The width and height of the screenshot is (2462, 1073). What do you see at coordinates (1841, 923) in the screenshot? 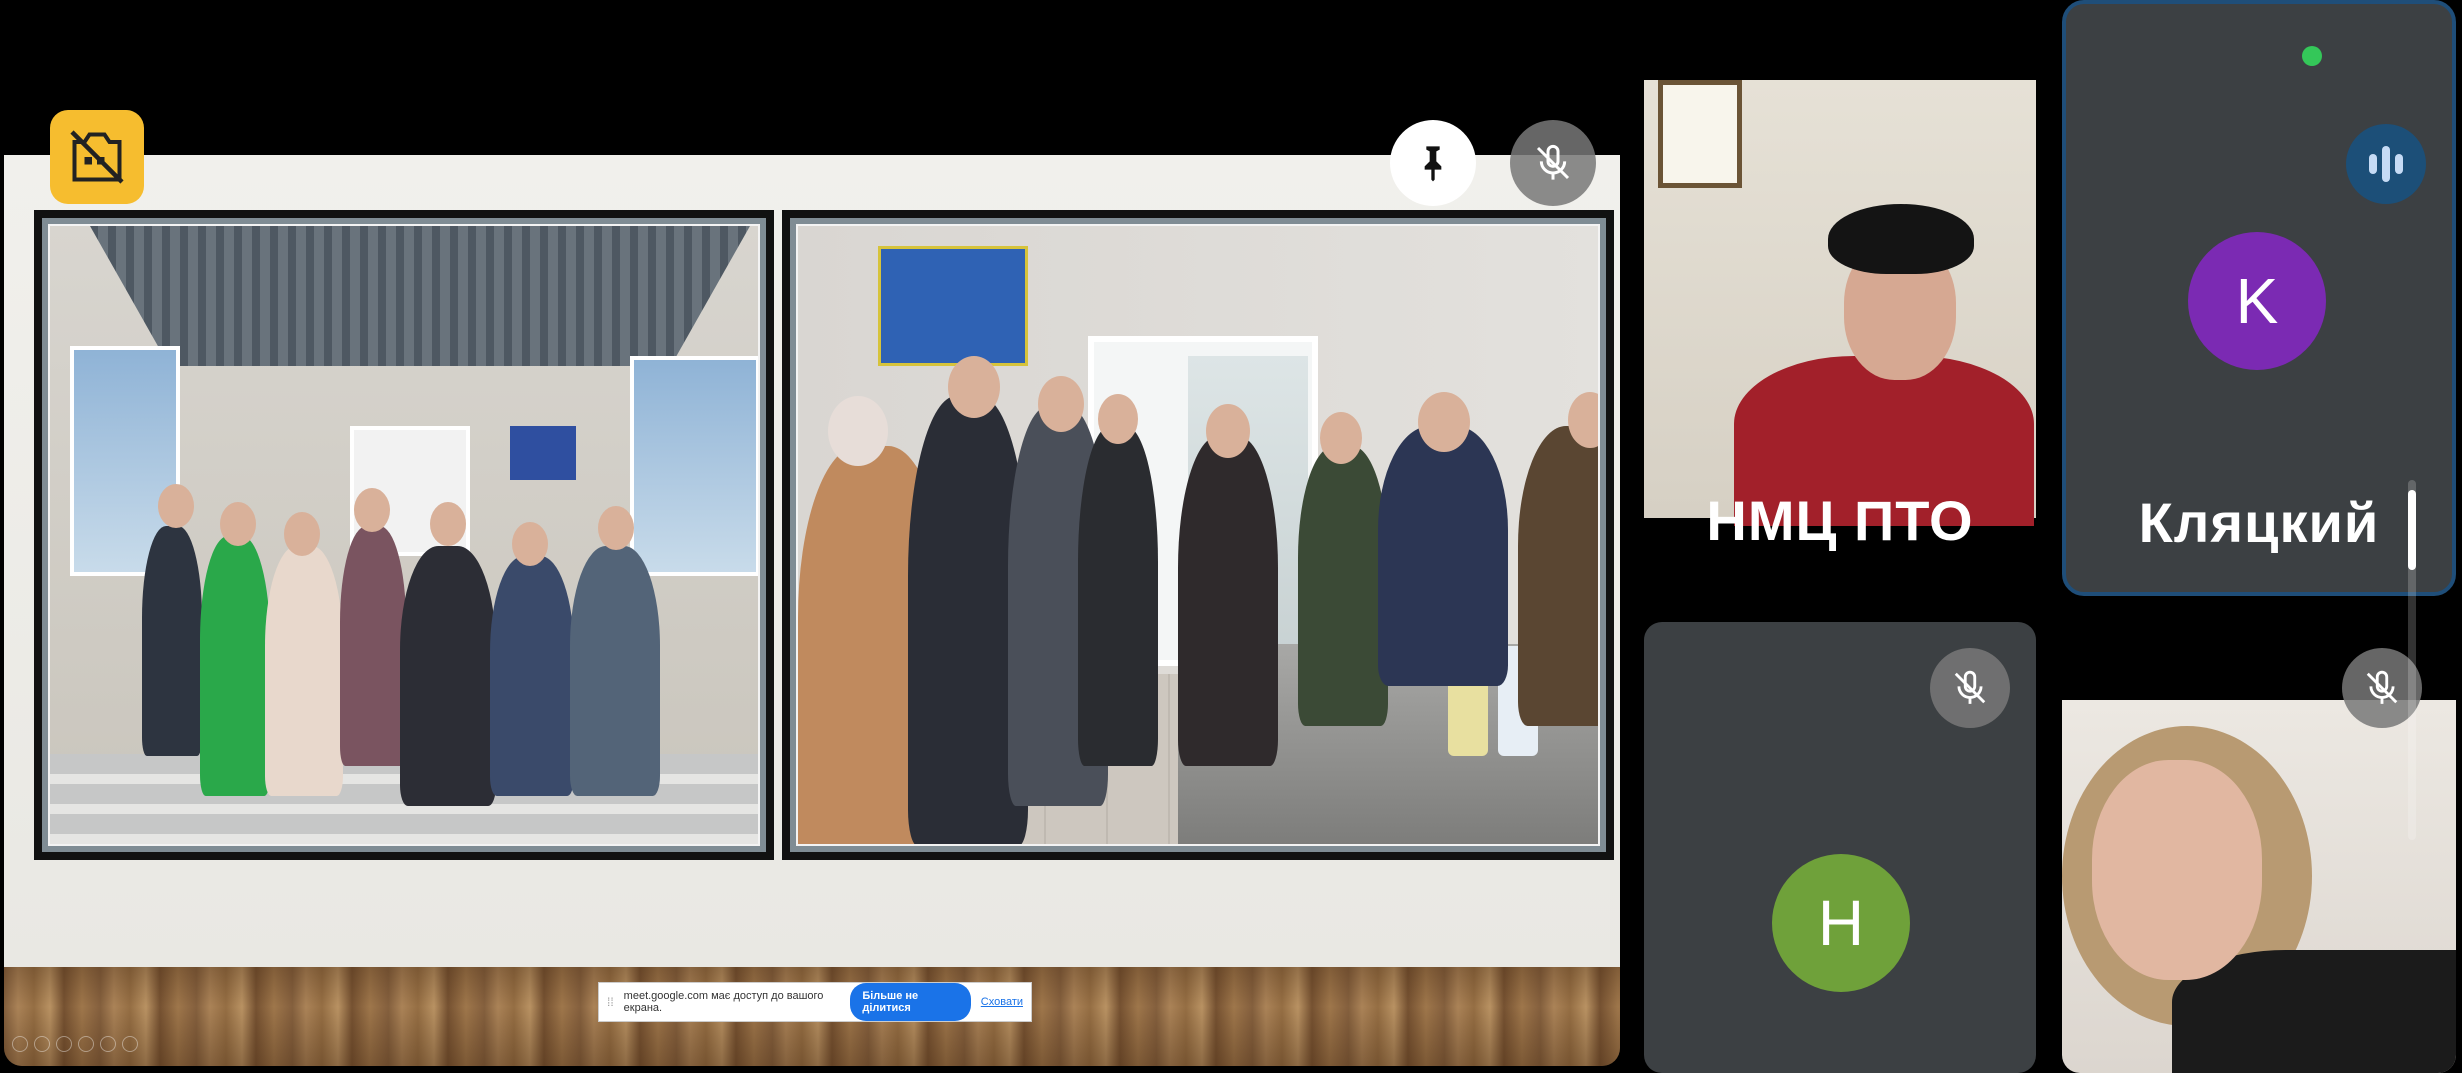
I see `avatar: H` at bounding box center [1841, 923].